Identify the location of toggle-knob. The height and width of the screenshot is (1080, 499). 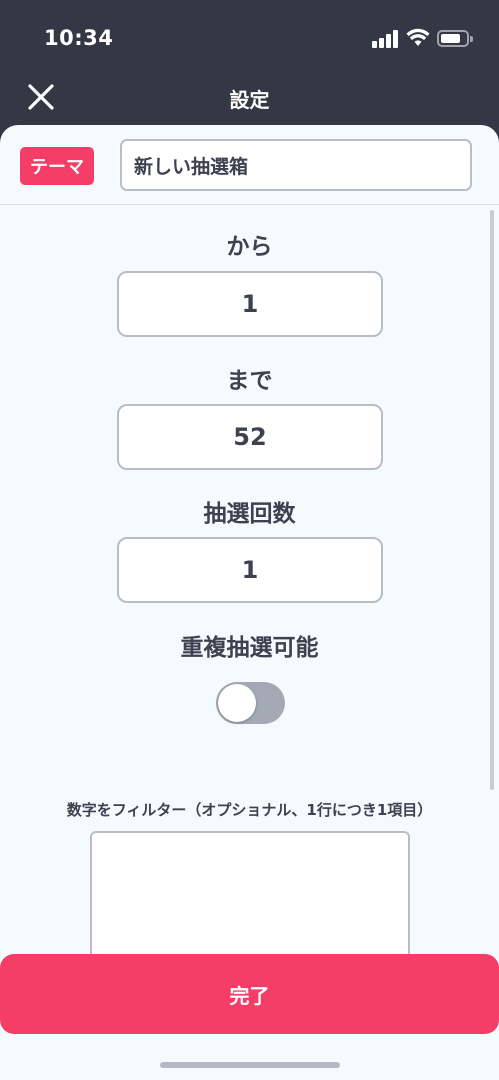
(237, 703).